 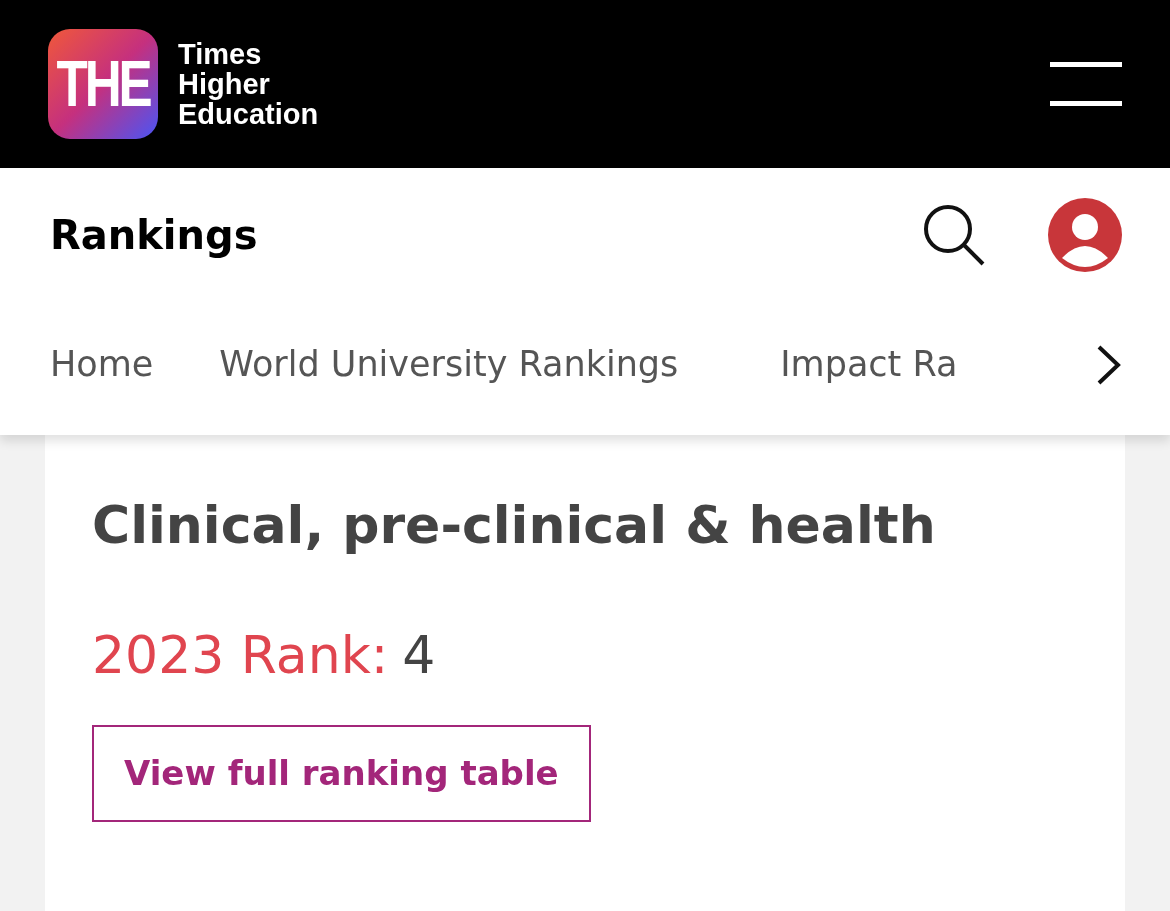 What do you see at coordinates (1086, 84) in the screenshot?
I see `menu-icon` at bounding box center [1086, 84].